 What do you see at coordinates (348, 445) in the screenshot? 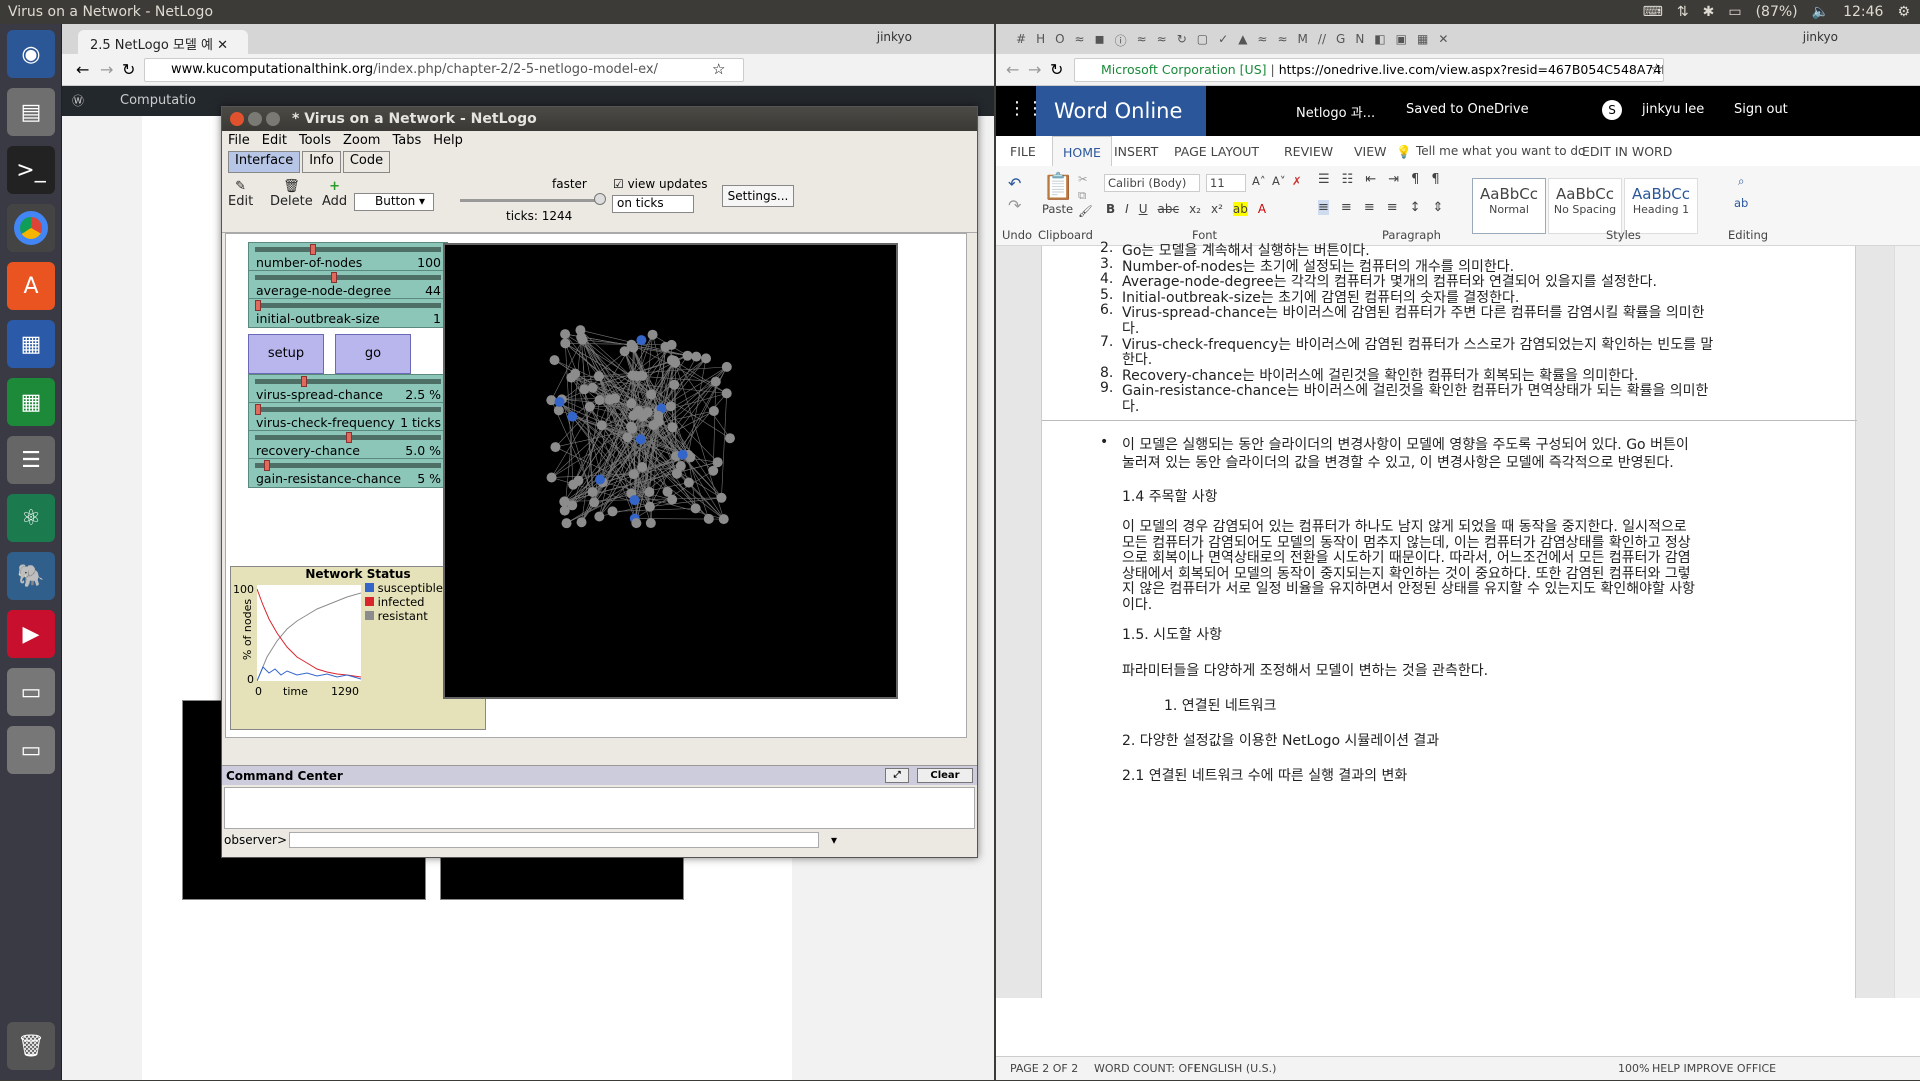
I see `slider-recovery-chance: recovery-chance5.0 %` at bounding box center [348, 445].